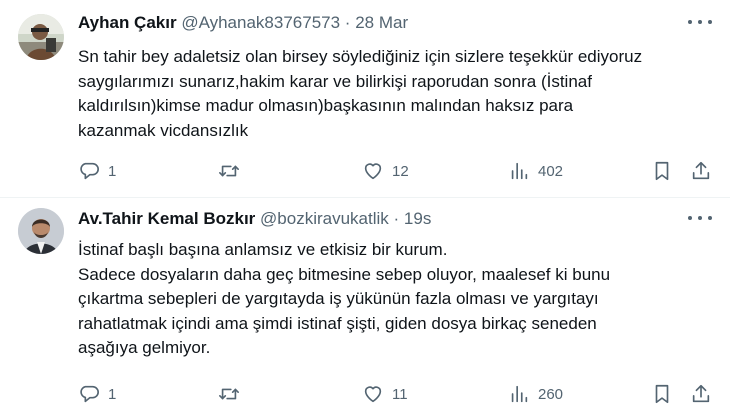 This screenshot has width=730, height=420. I want to click on tweet-header: Ayhan Çakır @Ayhanak83767573 · 28 Mar, so click(243, 23).